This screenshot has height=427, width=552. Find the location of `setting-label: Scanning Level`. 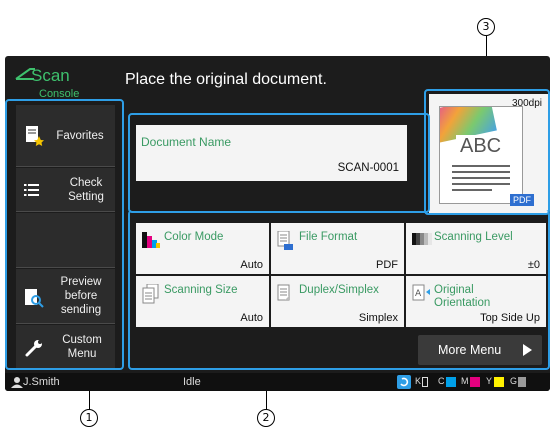

setting-label: Scanning Level is located at coordinates (473, 237).